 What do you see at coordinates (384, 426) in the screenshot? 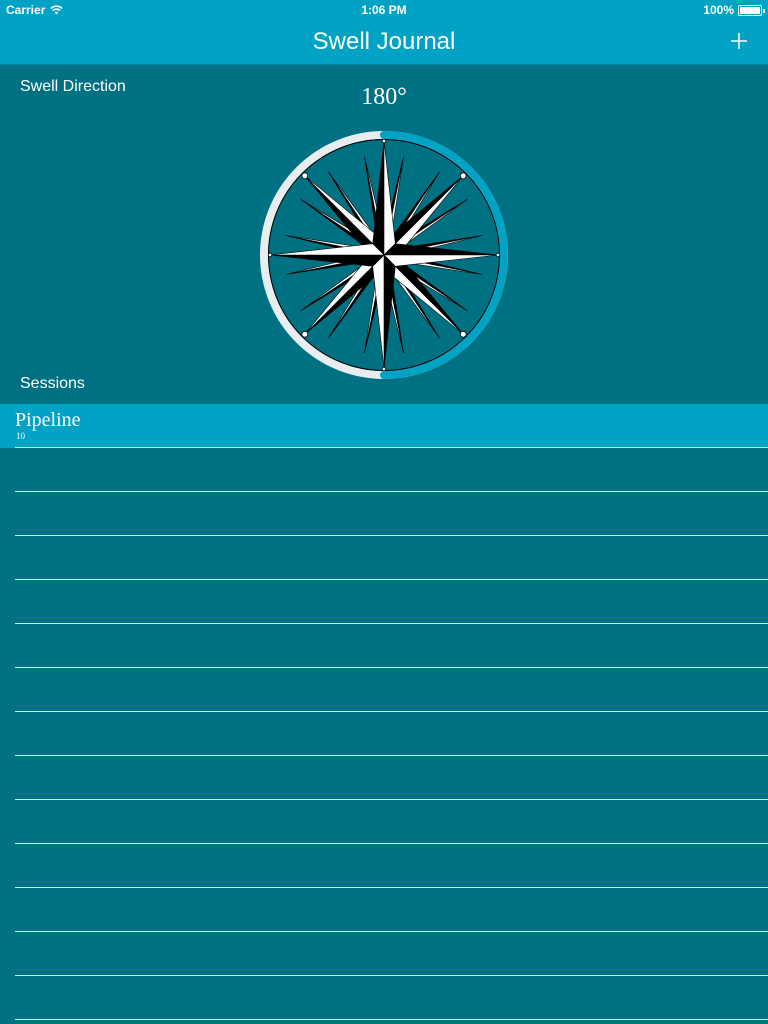
I see `session-row: Pipeline 10` at bounding box center [384, 426].